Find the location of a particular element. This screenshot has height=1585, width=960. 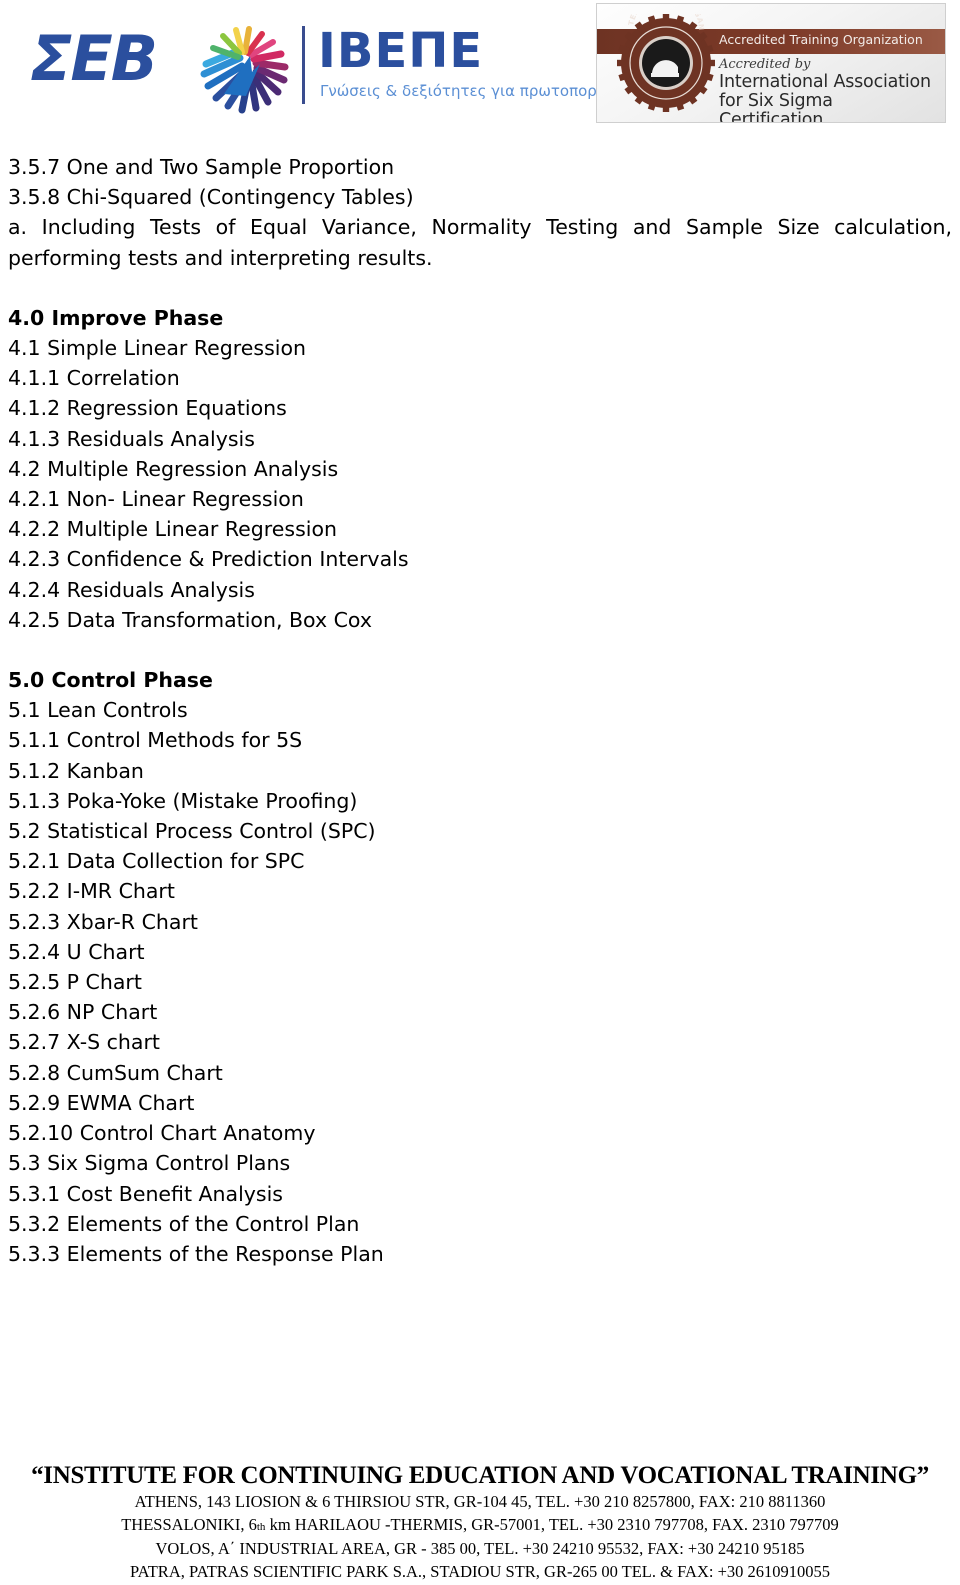

outline-item: 5.2.8 CumSum Chart is located at coordinates (115, 1072).